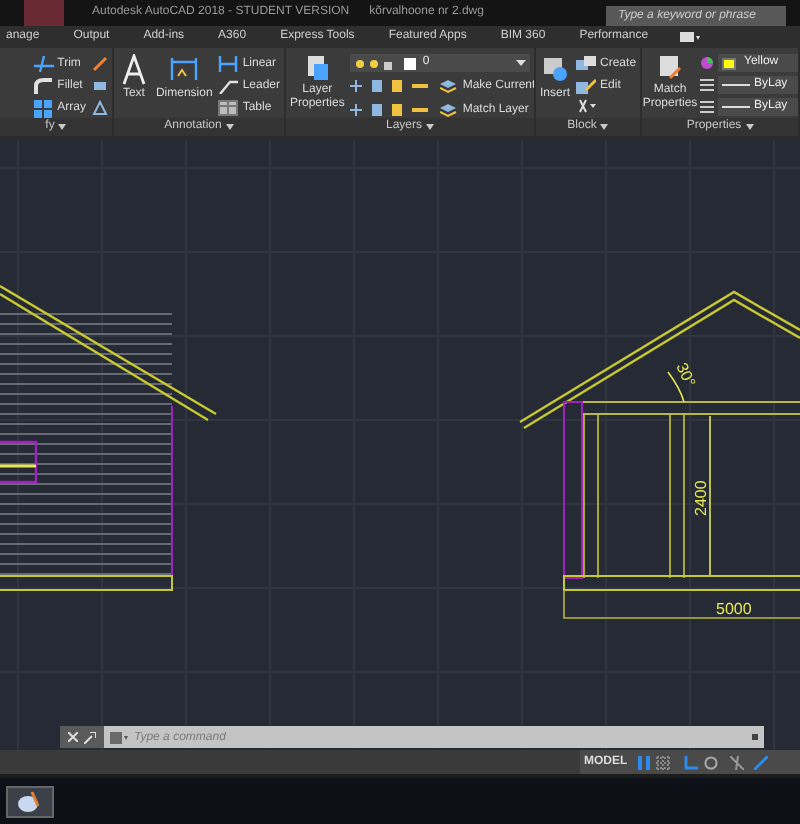 The height and width of the screenshot is (824, 800). I want to click on ortho-icon, so click(690, 762).